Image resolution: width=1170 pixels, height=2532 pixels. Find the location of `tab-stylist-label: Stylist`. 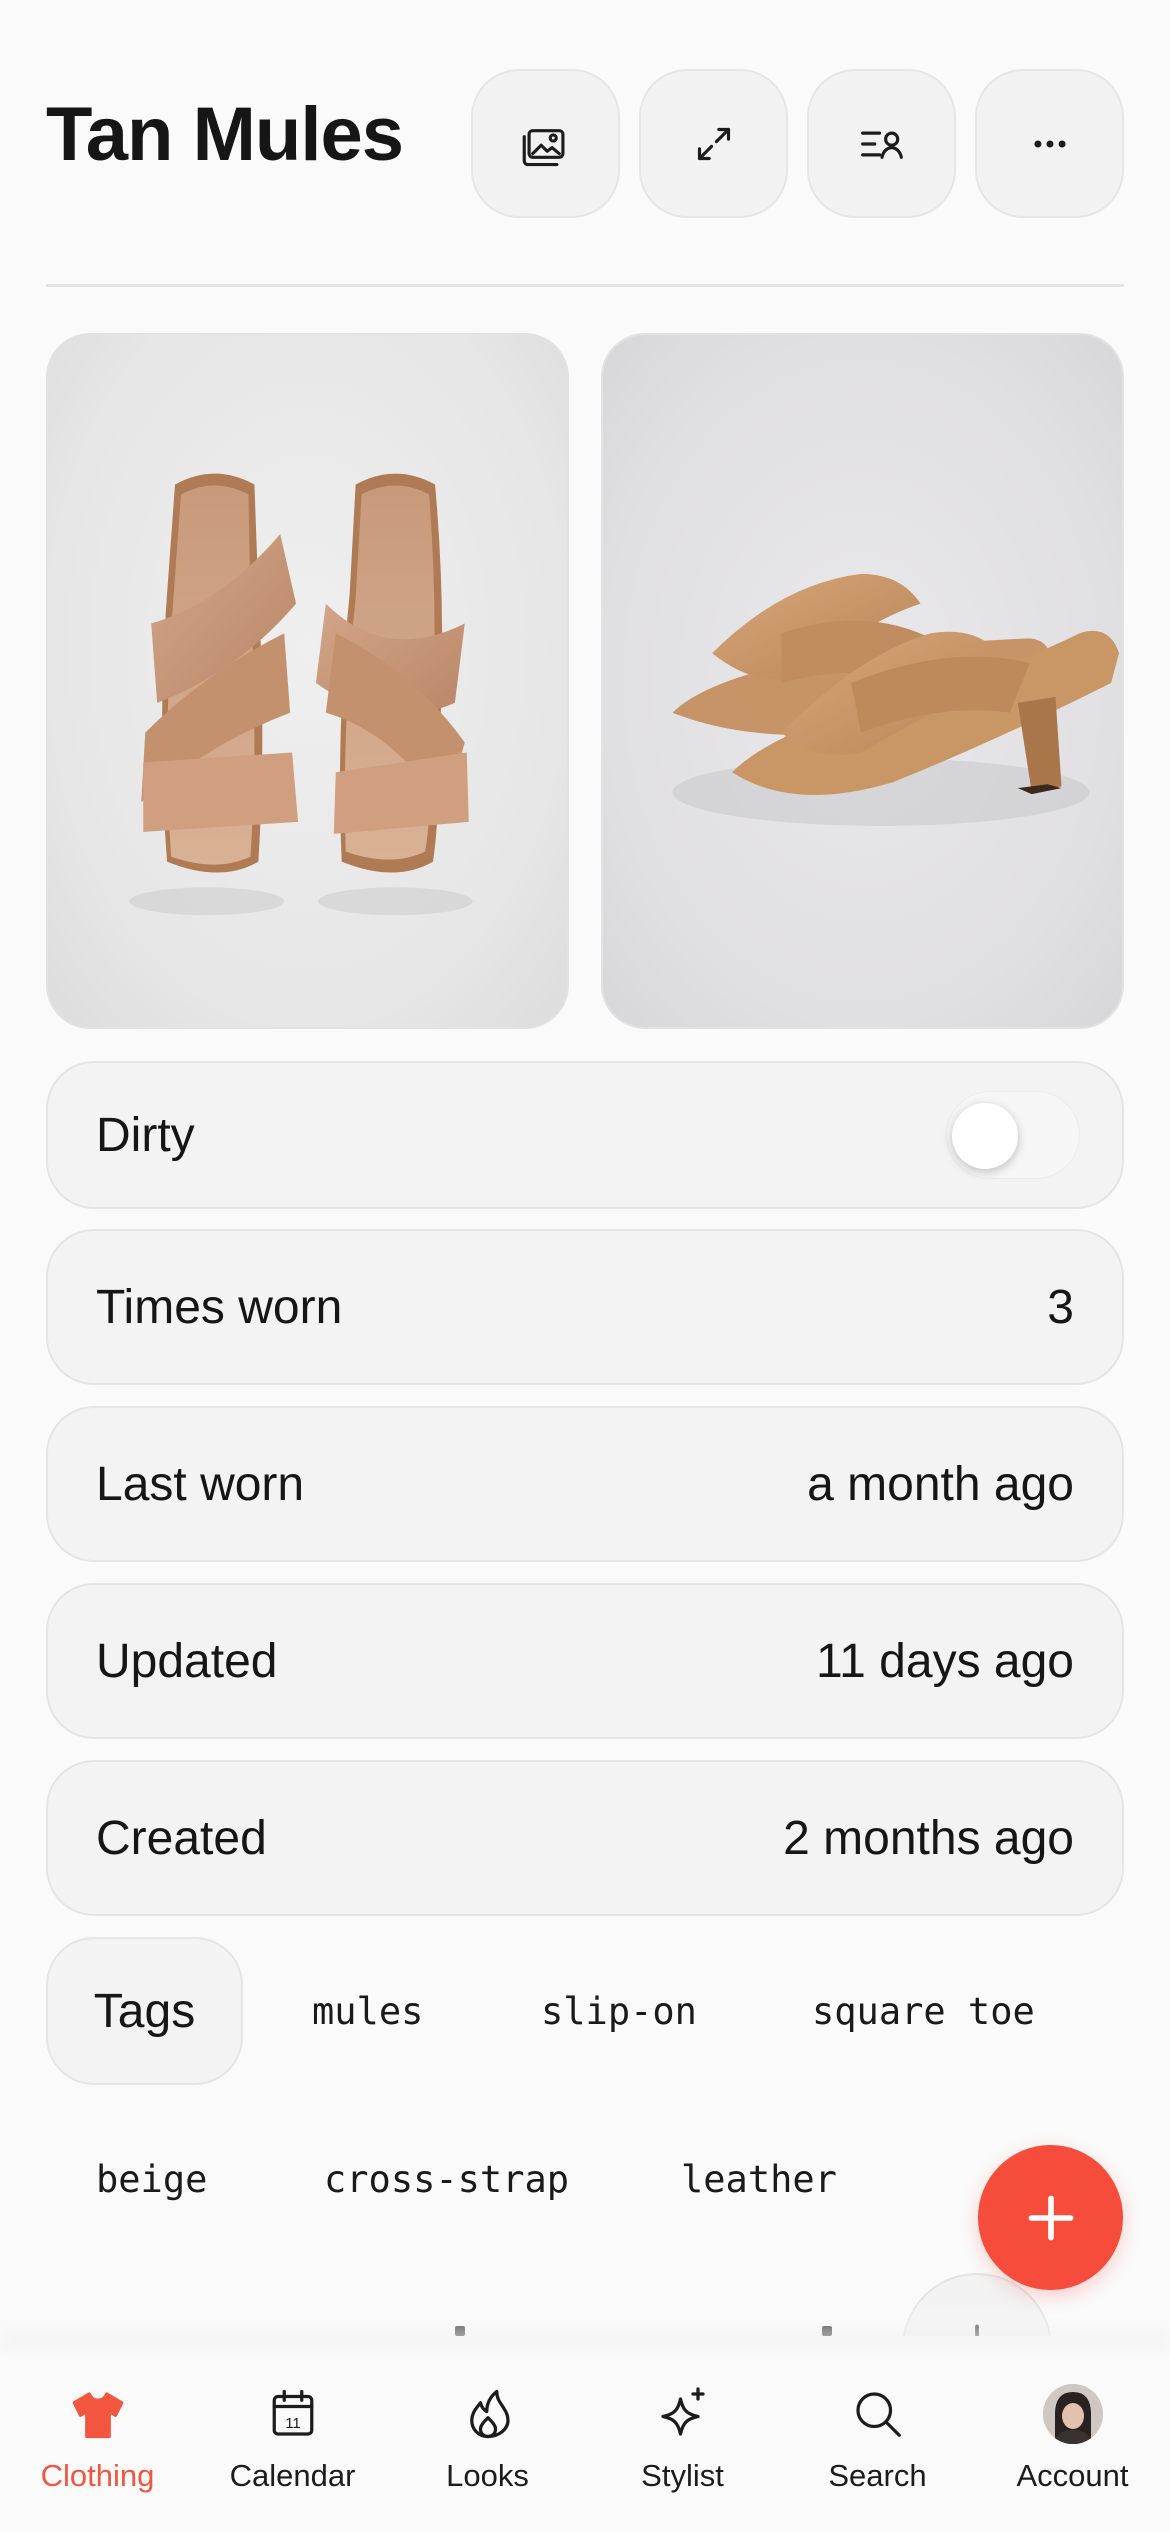

tab-stylist-label: Stylist is located at coordinates (682, 2475).